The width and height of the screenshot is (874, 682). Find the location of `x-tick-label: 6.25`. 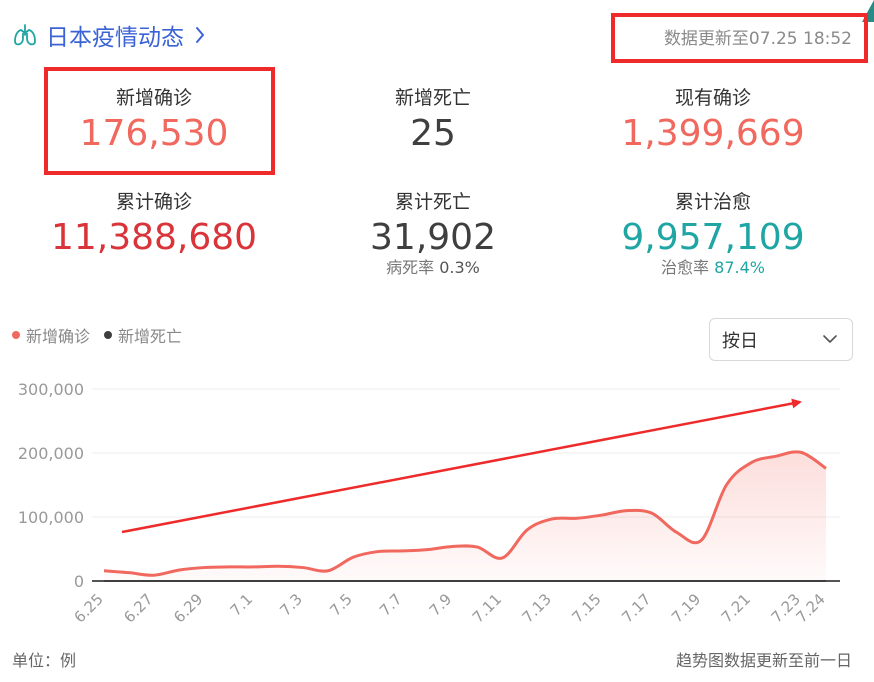

x-tick-label: 6.25 is located at coordinates (88, 608).